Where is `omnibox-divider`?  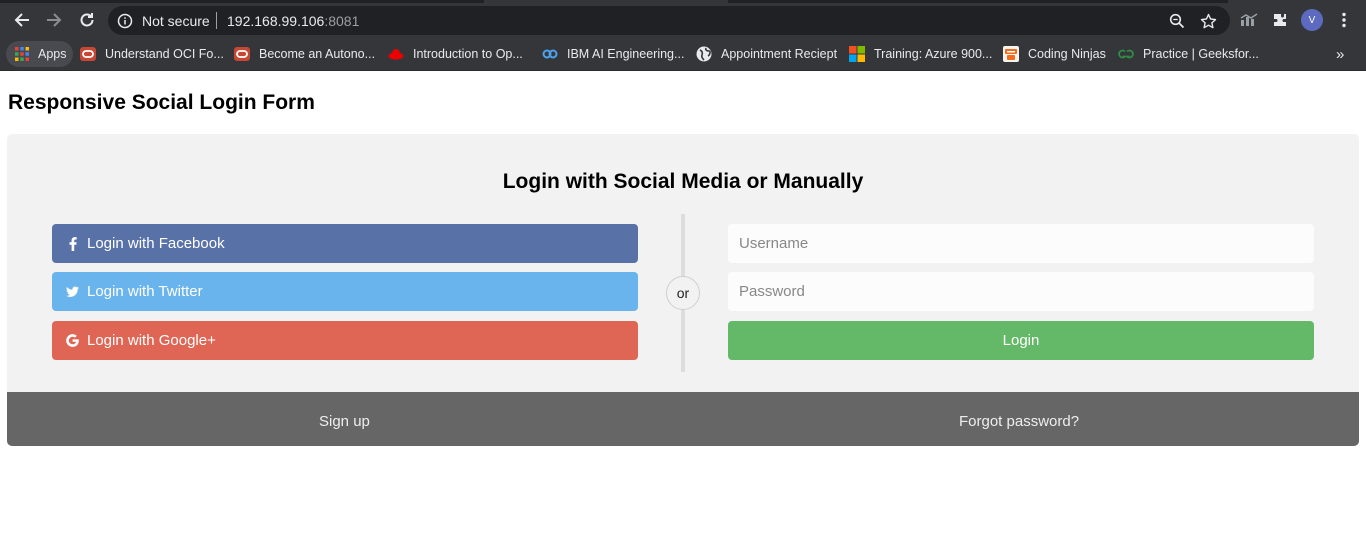 omnibox-divider is located at coordinates (216, 20).